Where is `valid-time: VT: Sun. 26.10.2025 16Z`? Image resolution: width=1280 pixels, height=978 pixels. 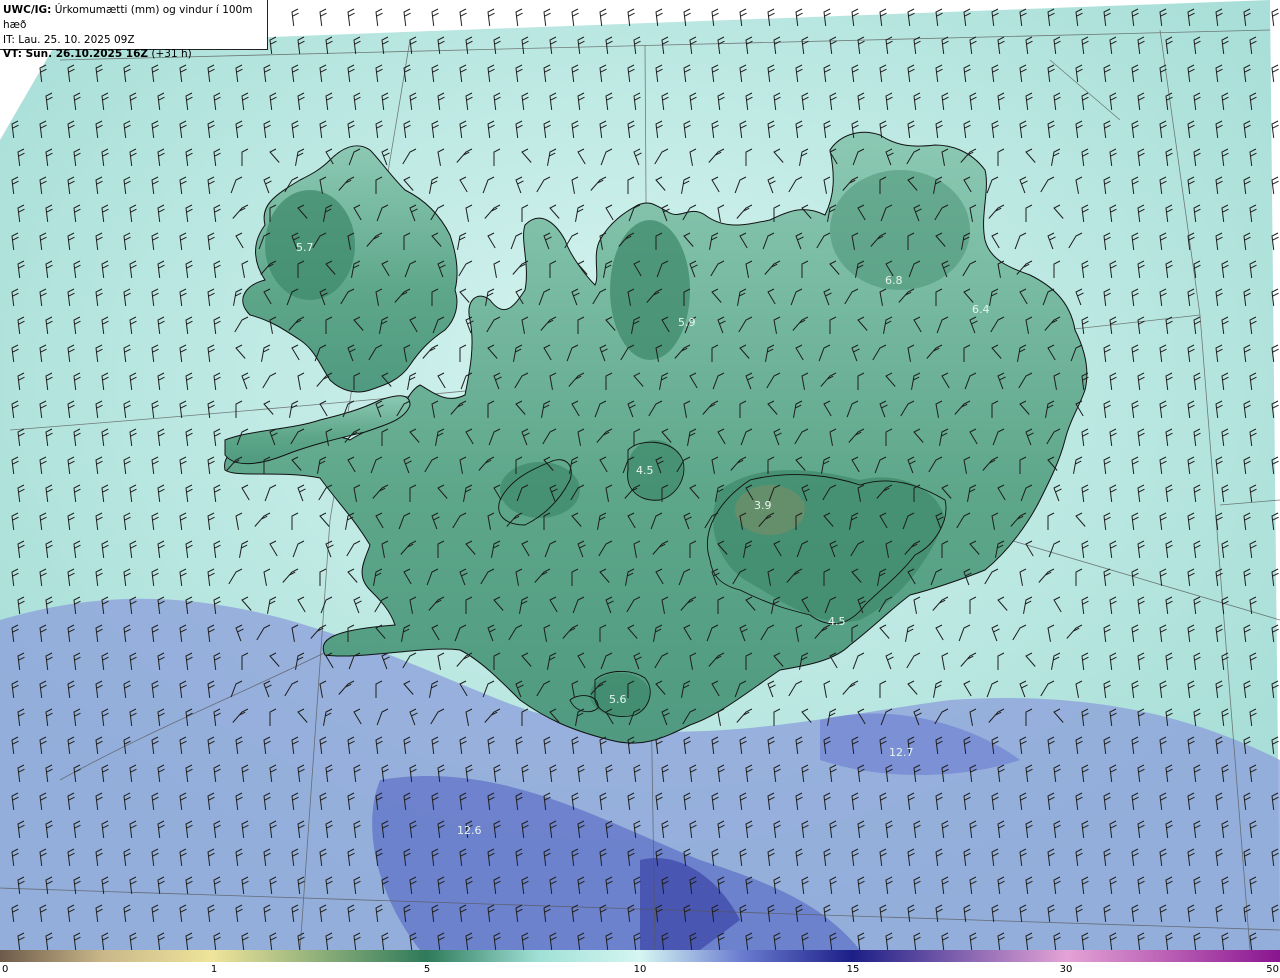 valid-time: VT: Sun. 26.10.2025 16Z is located at coordinates (76, 54).